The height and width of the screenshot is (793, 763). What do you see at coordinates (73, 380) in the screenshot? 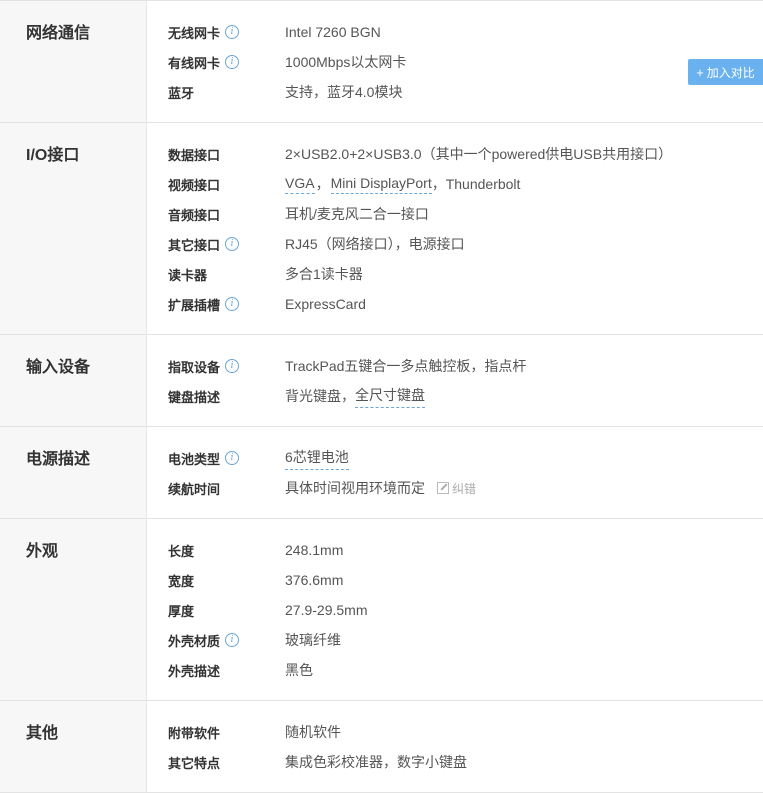
I see `section-title: 输入设备` at bounding box center [73, 380].